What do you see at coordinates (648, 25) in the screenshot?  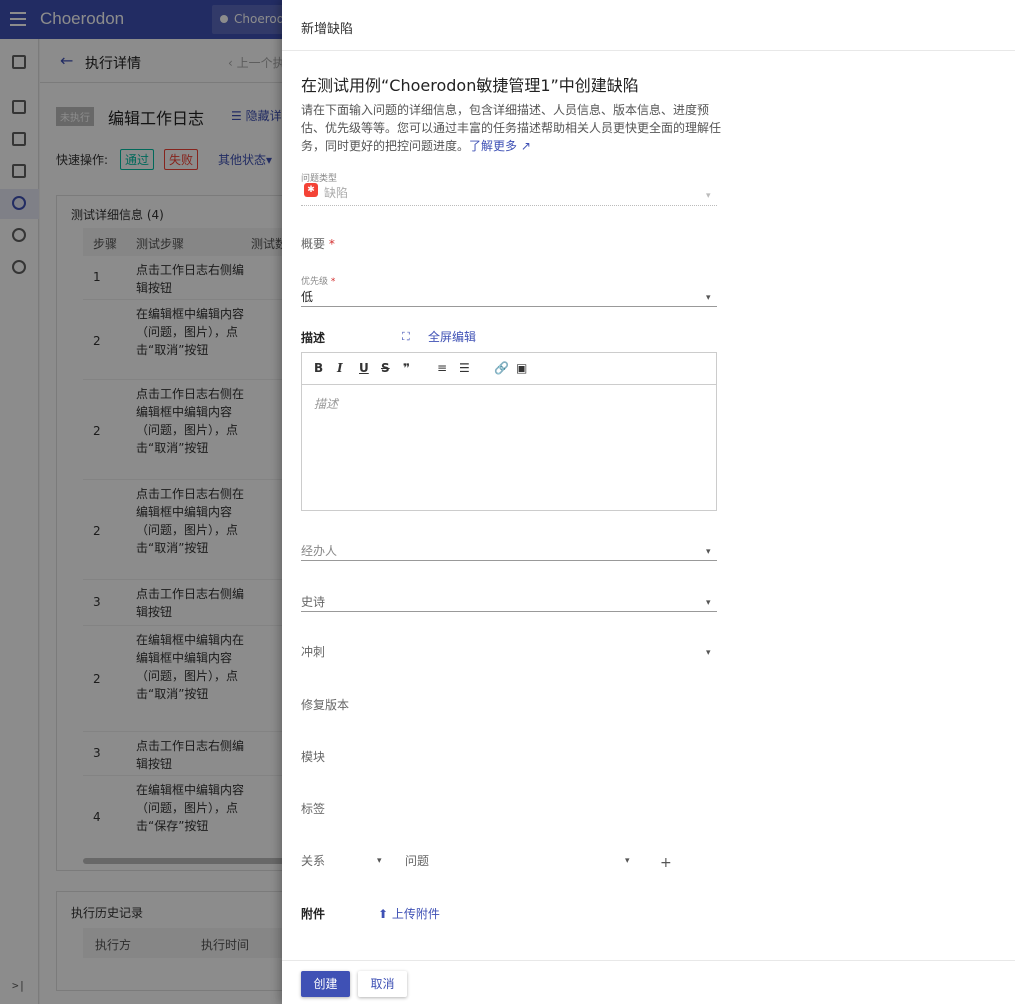 I see `drawer-header: 新增缺陷` at bounding box center [648, 25].